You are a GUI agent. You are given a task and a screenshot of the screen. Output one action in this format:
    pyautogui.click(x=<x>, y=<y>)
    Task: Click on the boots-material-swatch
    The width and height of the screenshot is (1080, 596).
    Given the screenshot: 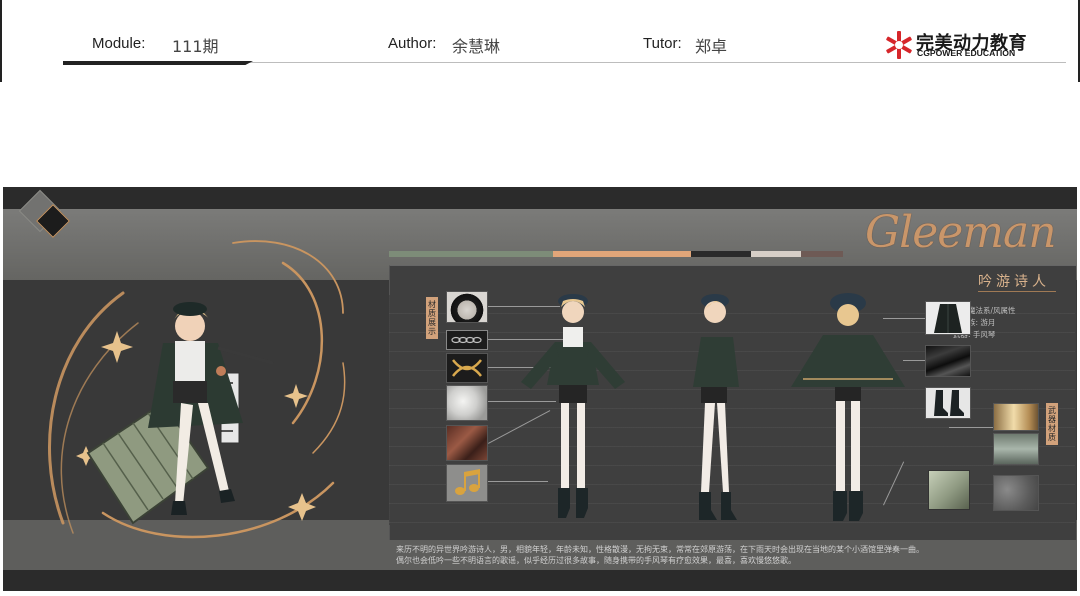 What is the action you would take?
    pyautogui.click(x=948, y=403)
    